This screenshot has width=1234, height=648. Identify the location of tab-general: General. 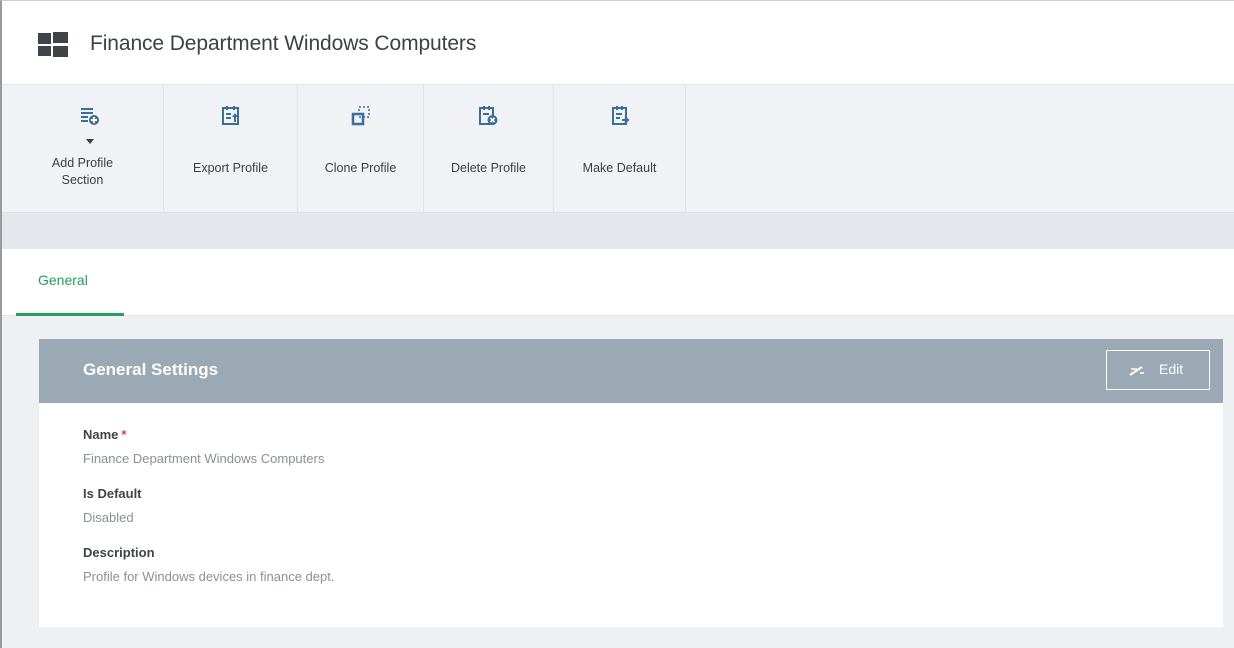
(70, 282).